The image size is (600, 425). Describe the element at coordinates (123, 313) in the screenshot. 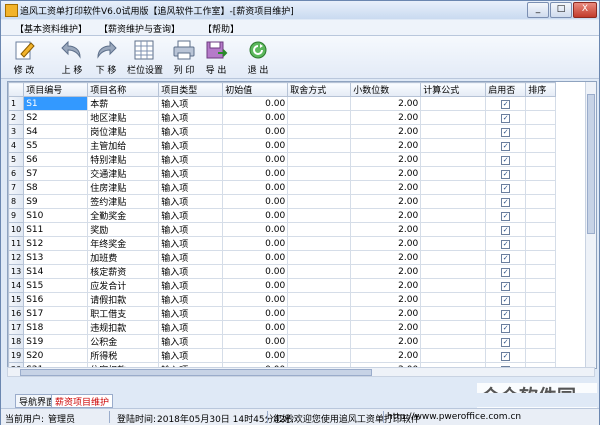

I see `cell-name: 职工借支` at that location.